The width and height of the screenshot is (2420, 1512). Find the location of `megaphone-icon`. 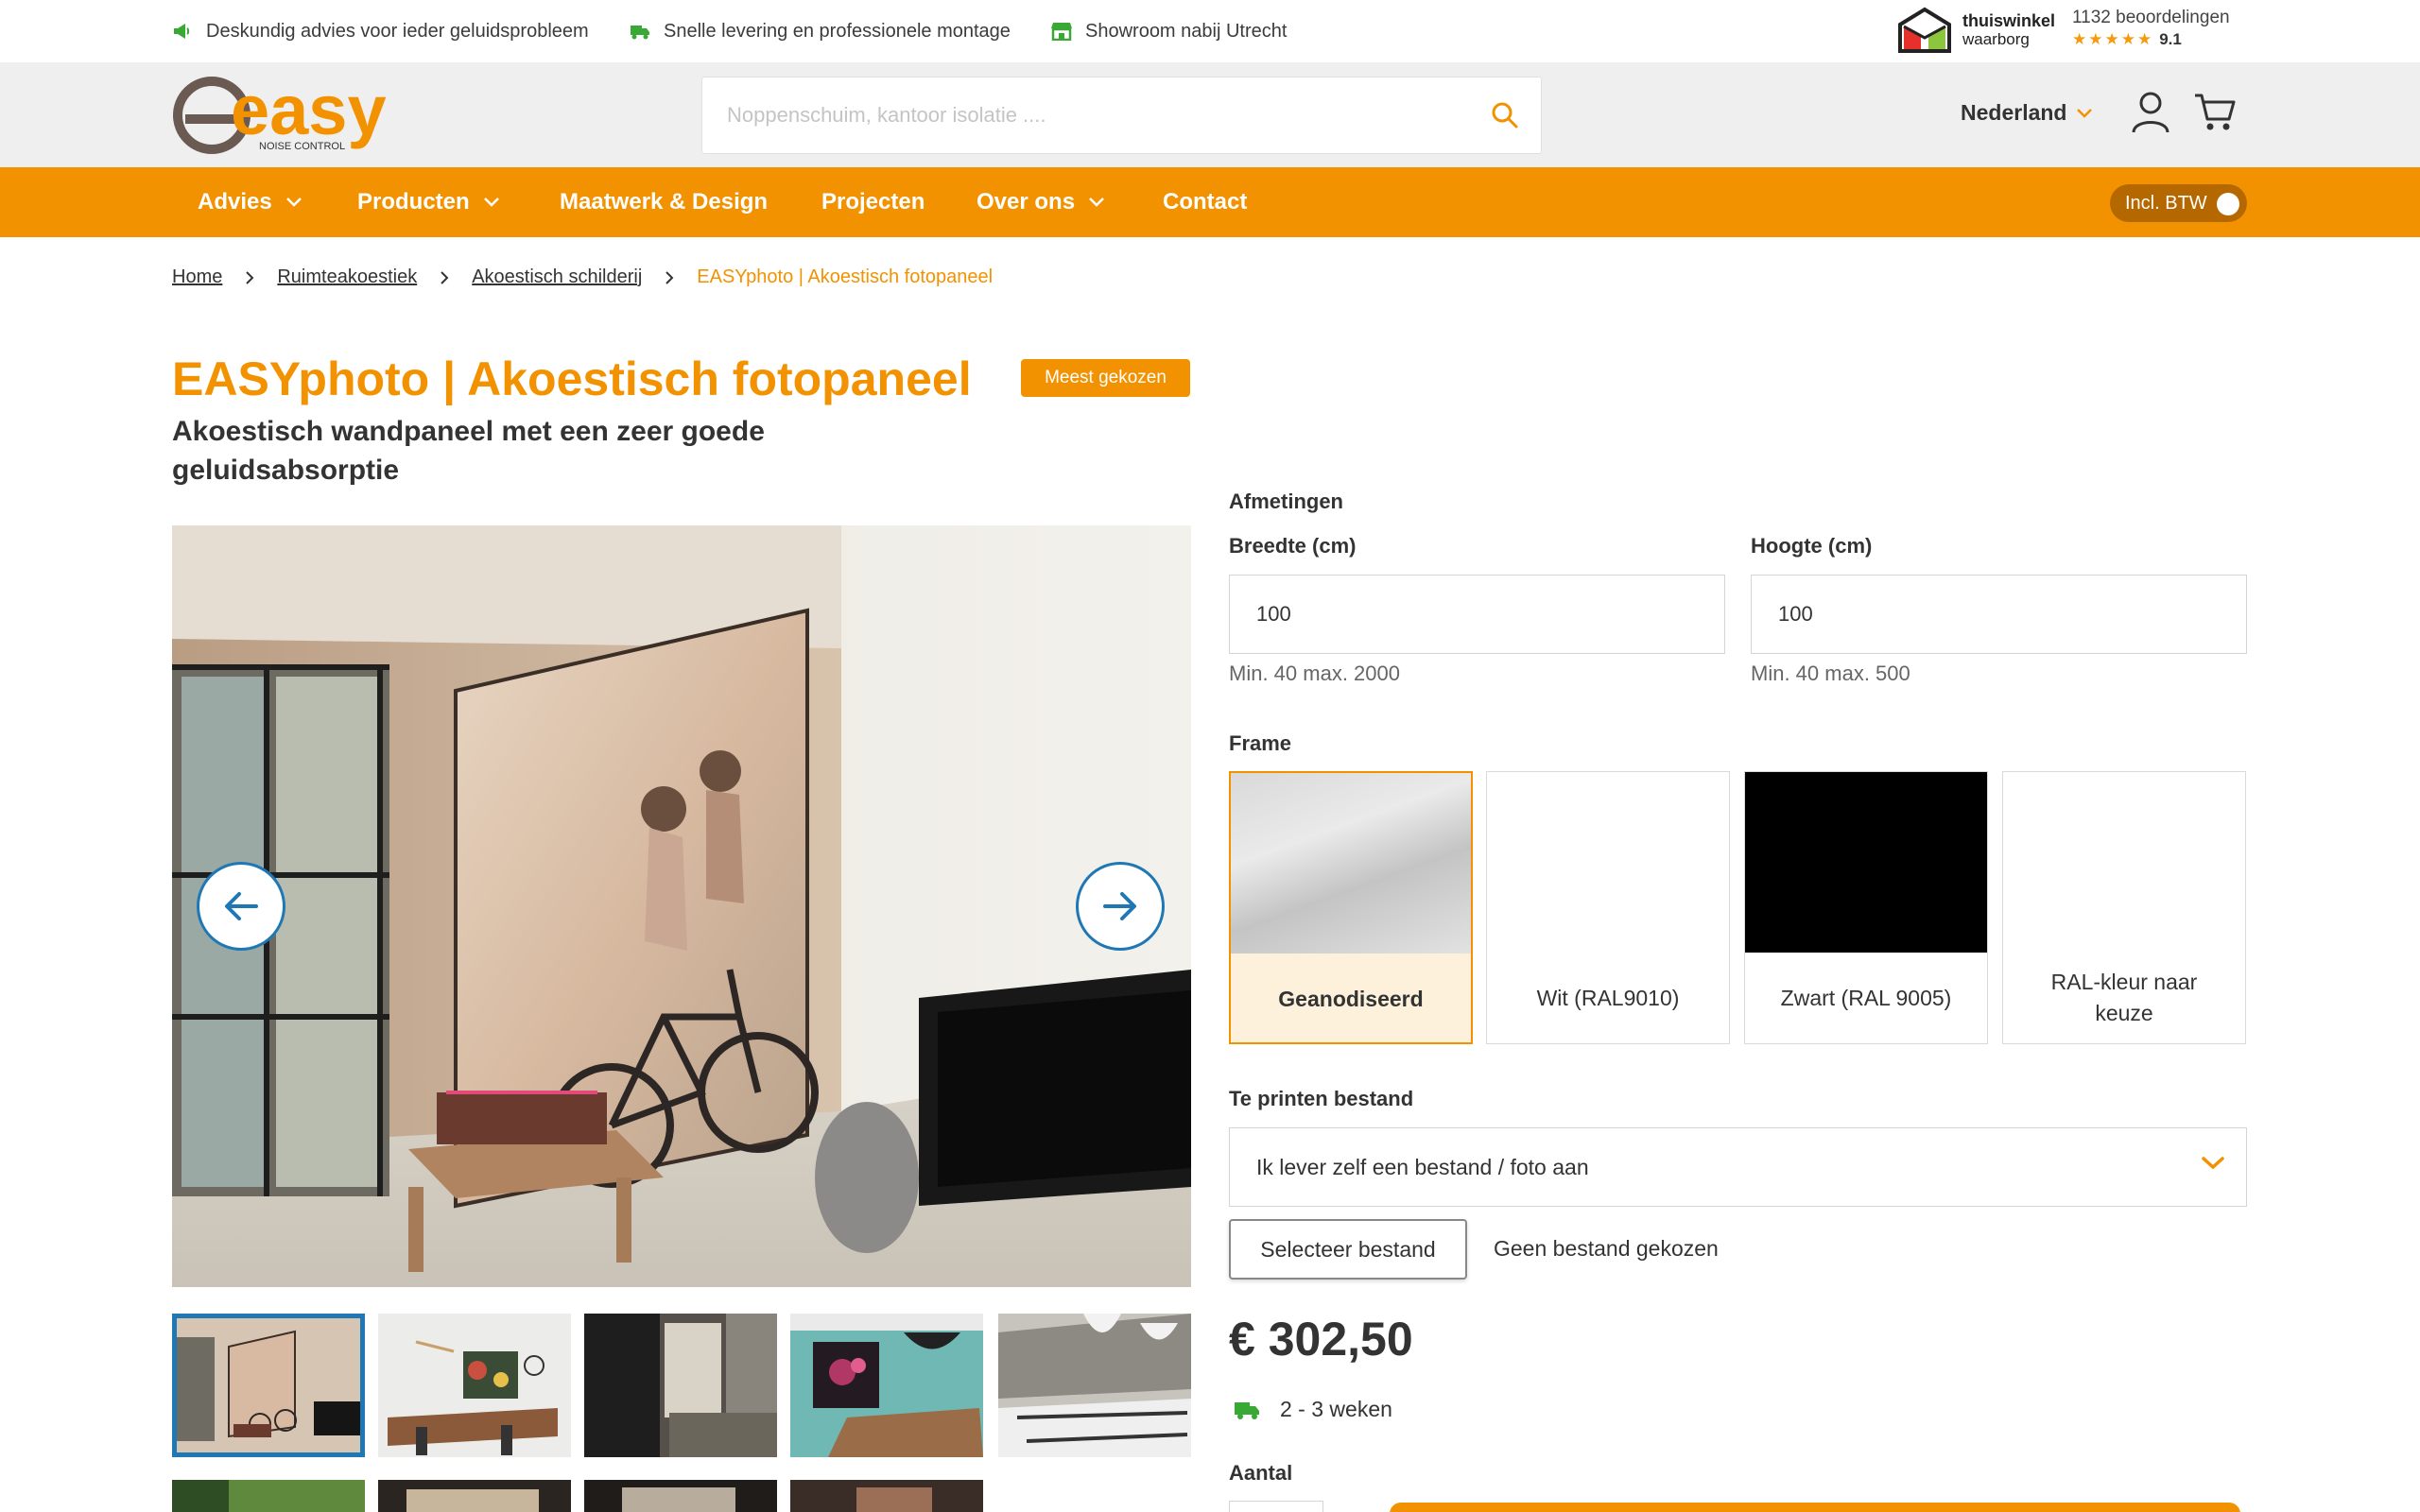

megaphone-icon is located at coordinates (182, 31).